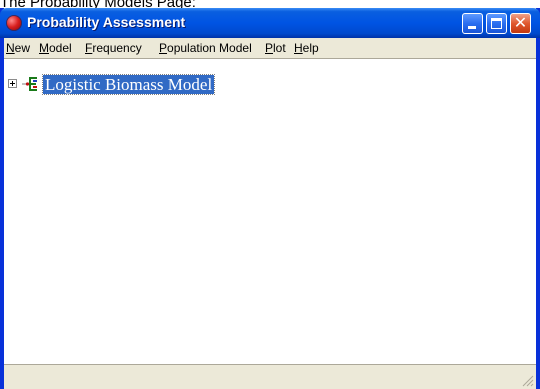 The image size is (540, 389). I want to click on menu-population-model-label: opulation Model, so click(209, 48).